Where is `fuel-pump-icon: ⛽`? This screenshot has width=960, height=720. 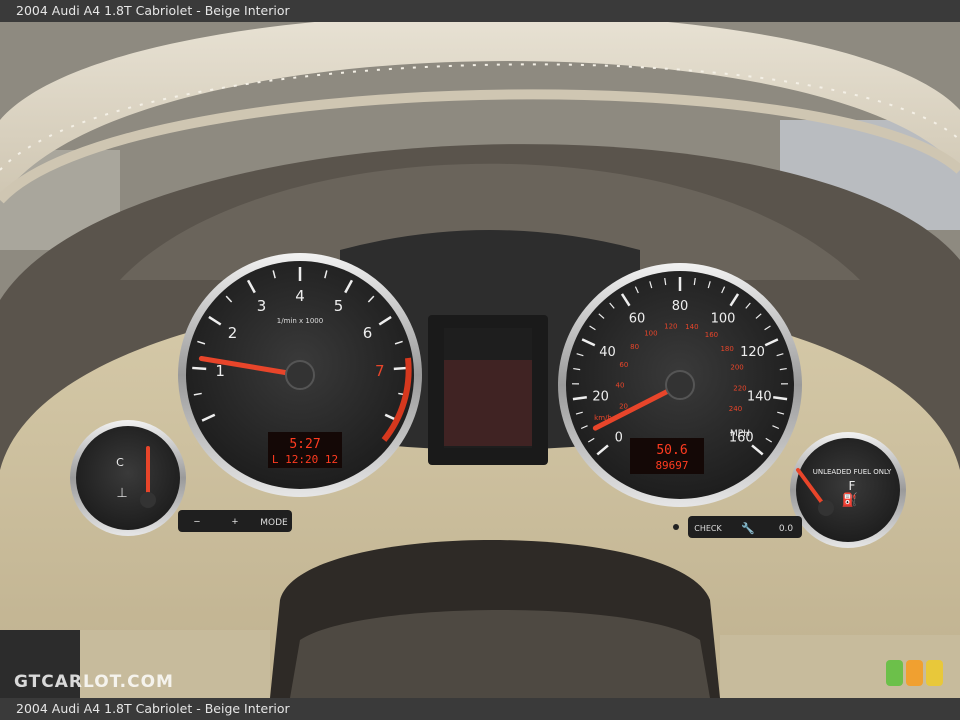 fuel-pump-icon: ⛽ is located at coordinates (850, 499).